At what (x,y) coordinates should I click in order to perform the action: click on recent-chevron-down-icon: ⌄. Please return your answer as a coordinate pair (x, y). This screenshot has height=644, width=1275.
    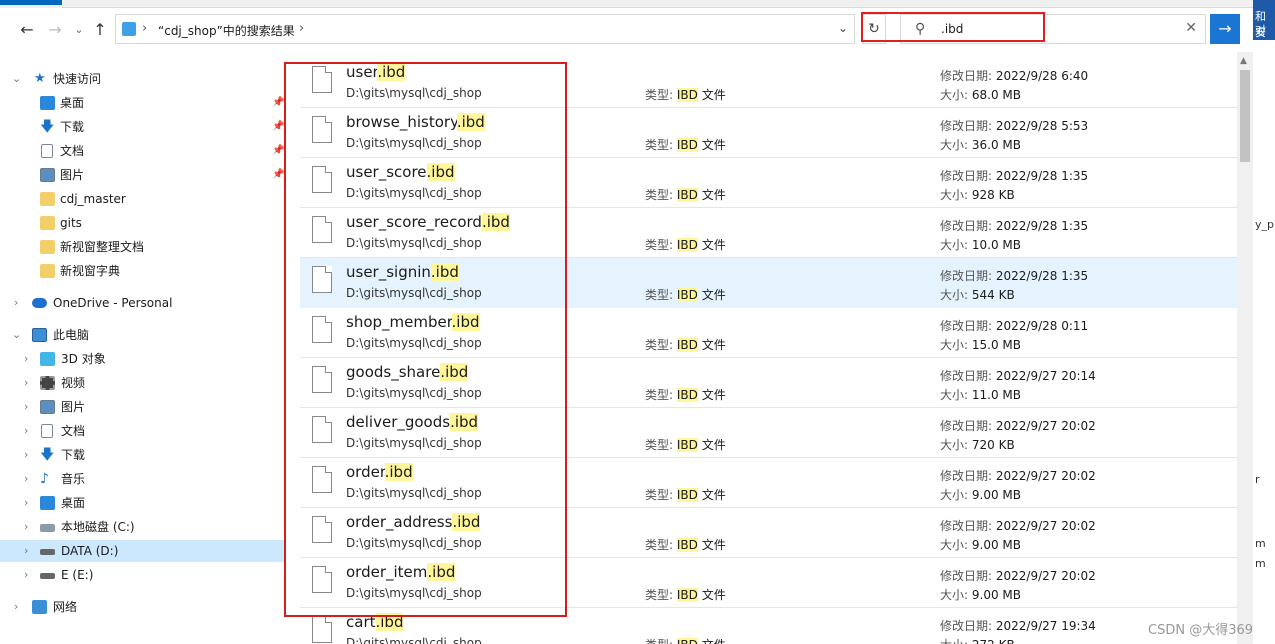
    Looking at the image, I should click on (79, 29).